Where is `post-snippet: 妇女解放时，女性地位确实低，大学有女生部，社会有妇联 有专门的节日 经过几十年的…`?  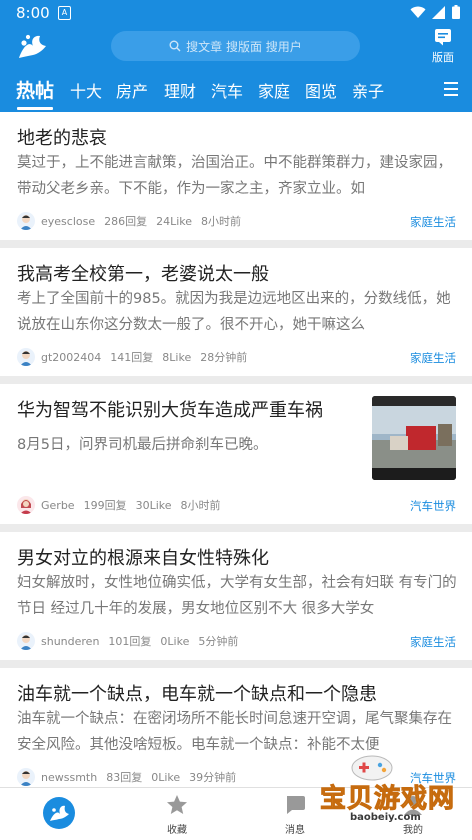
post-snippet: 妇女解放时，女性地位确实低，大学有女生部，社会有妇联 有专门的节日 经过几十年的… is located at coordinates (237, 596).